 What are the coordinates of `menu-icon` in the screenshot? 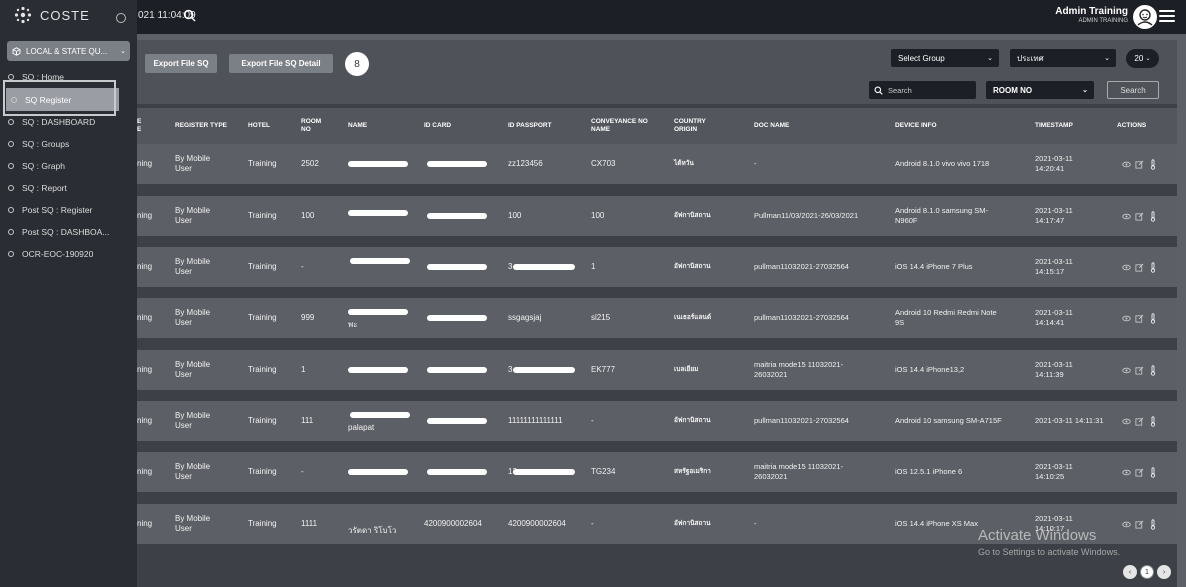 It's located at (1167, 16).